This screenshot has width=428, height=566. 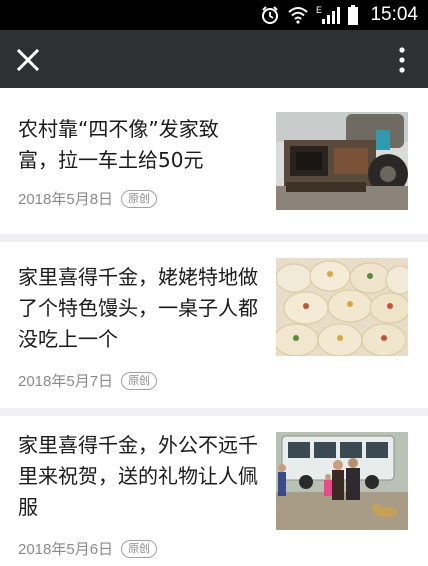 I want to click on close-icon, so click(x=28, y=60).